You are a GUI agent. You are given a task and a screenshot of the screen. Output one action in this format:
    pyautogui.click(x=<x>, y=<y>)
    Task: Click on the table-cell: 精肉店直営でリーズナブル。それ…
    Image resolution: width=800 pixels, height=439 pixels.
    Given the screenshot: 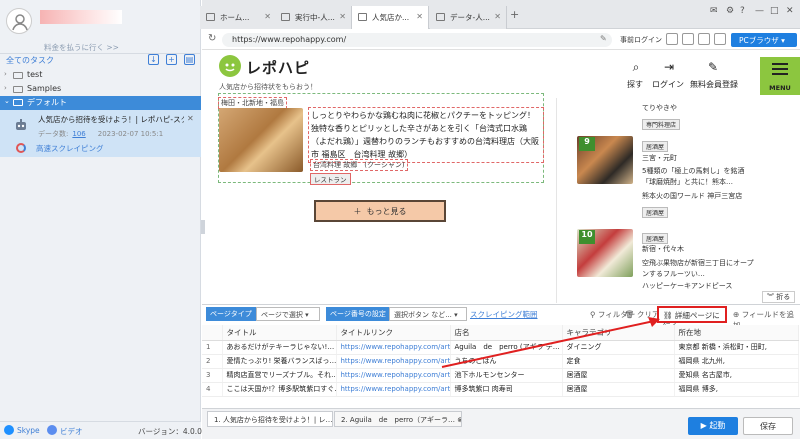 What is the action you would take?
    pyautogui.click(x=279, y=375)
    